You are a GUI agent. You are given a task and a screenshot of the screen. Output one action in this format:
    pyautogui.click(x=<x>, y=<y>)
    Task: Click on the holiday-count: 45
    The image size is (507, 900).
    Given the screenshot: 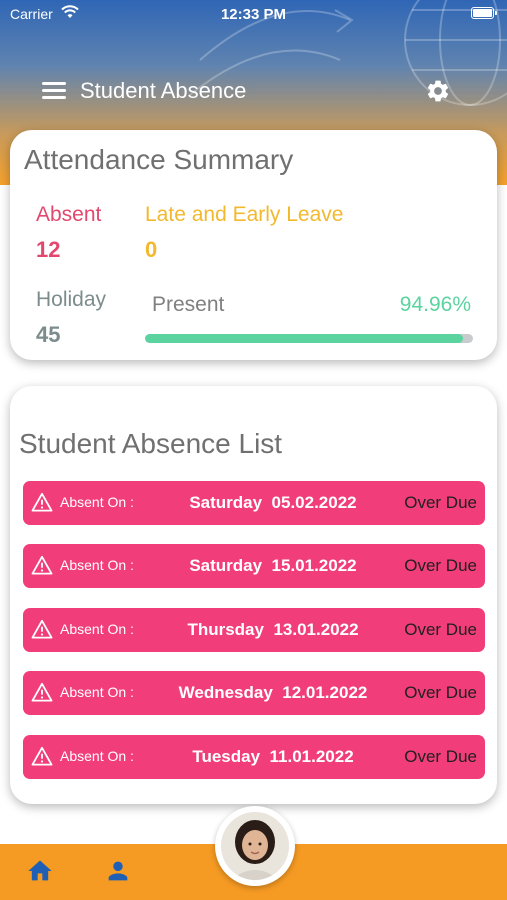 What is the action you would take?
    pyautogui.click(x=48, y=334)
    